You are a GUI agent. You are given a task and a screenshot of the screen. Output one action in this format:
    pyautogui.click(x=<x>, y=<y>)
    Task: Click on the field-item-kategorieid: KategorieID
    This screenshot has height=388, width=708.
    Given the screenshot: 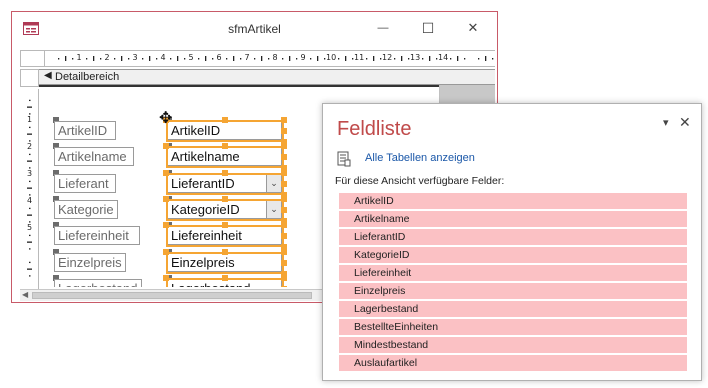 What is the action you would take?
    pyautogui.click(x=513, y=255)
    